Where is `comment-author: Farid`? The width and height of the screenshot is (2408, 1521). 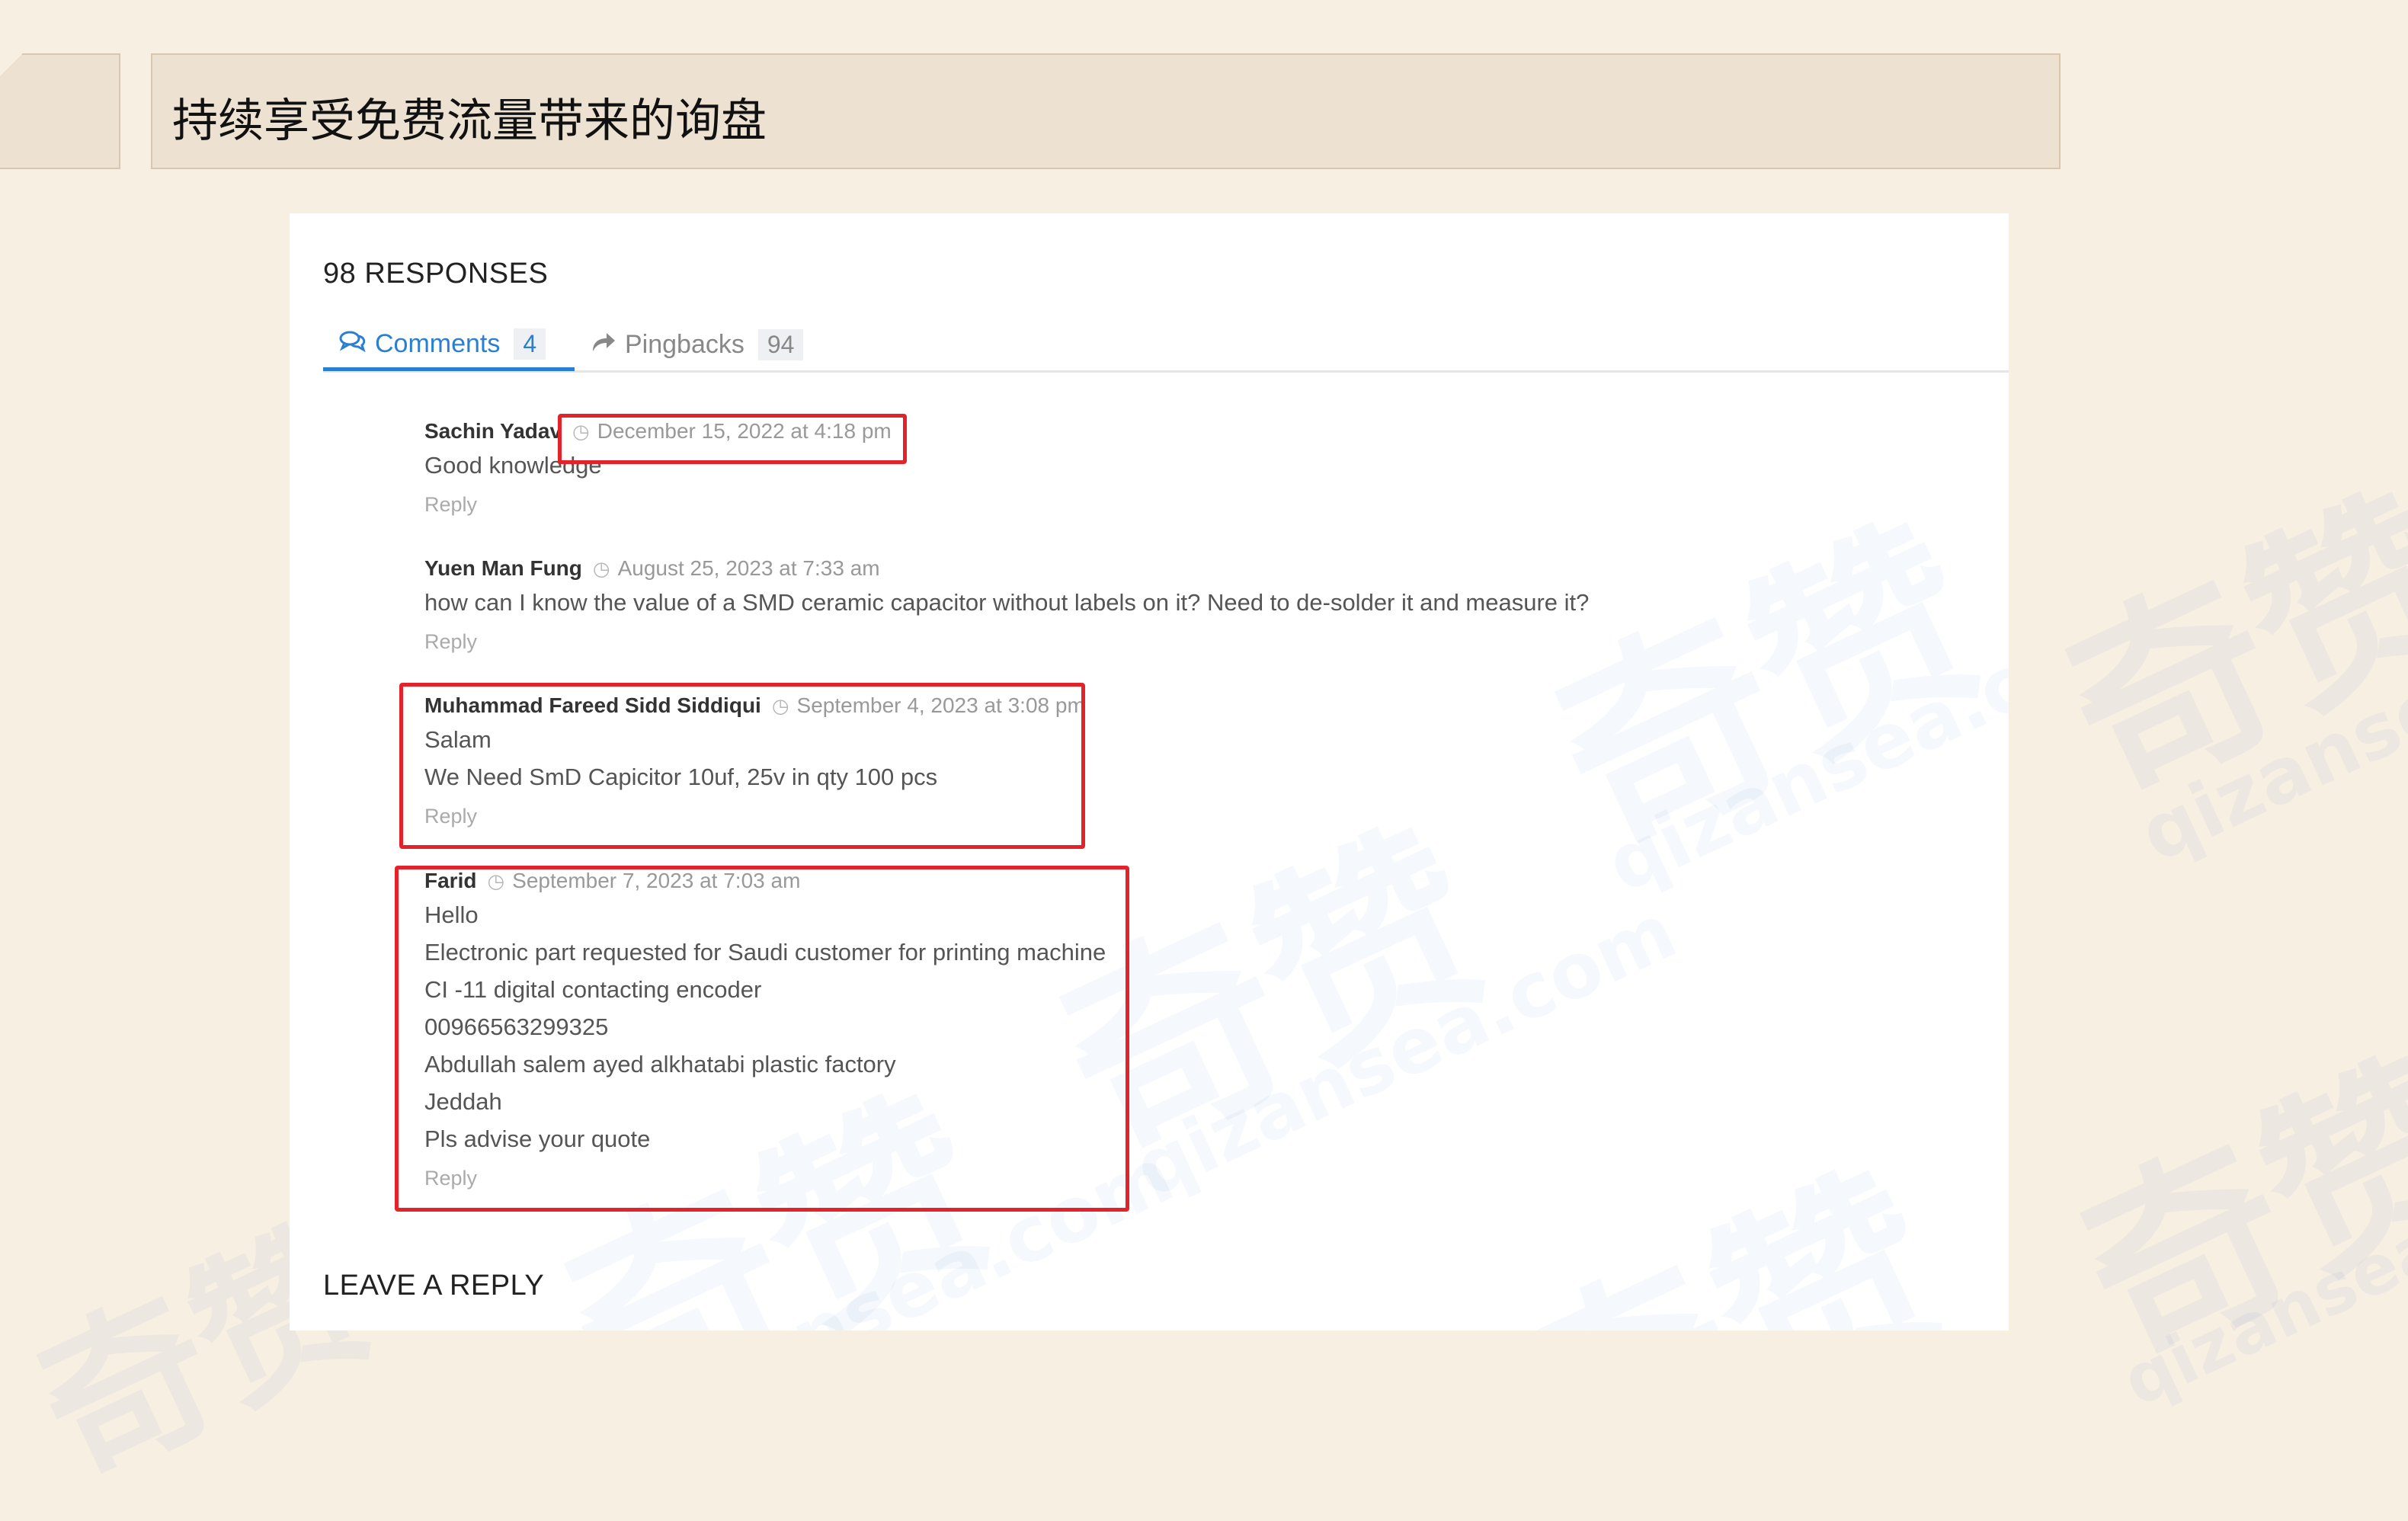 comment-author: Farid is located at coordinates (450, 881).